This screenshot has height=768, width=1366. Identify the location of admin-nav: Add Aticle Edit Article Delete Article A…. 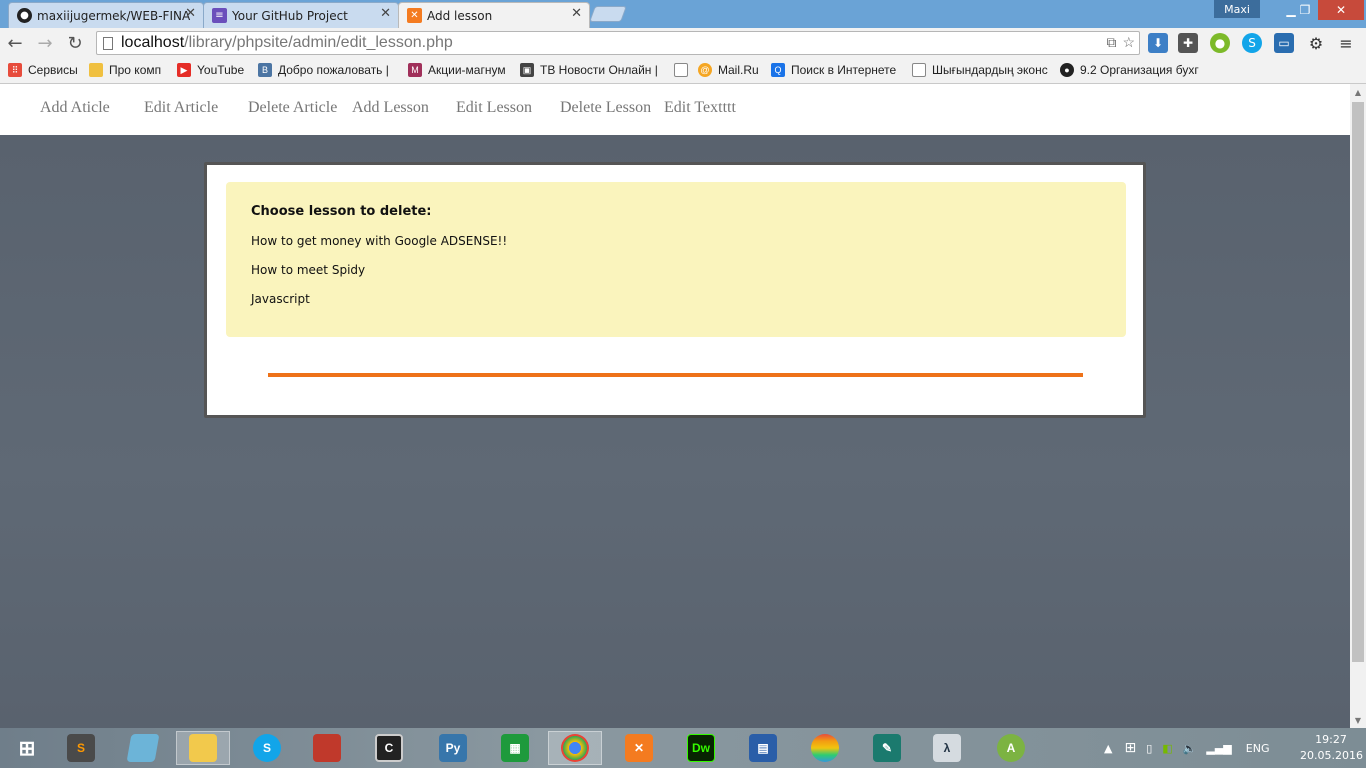
(675, 109).